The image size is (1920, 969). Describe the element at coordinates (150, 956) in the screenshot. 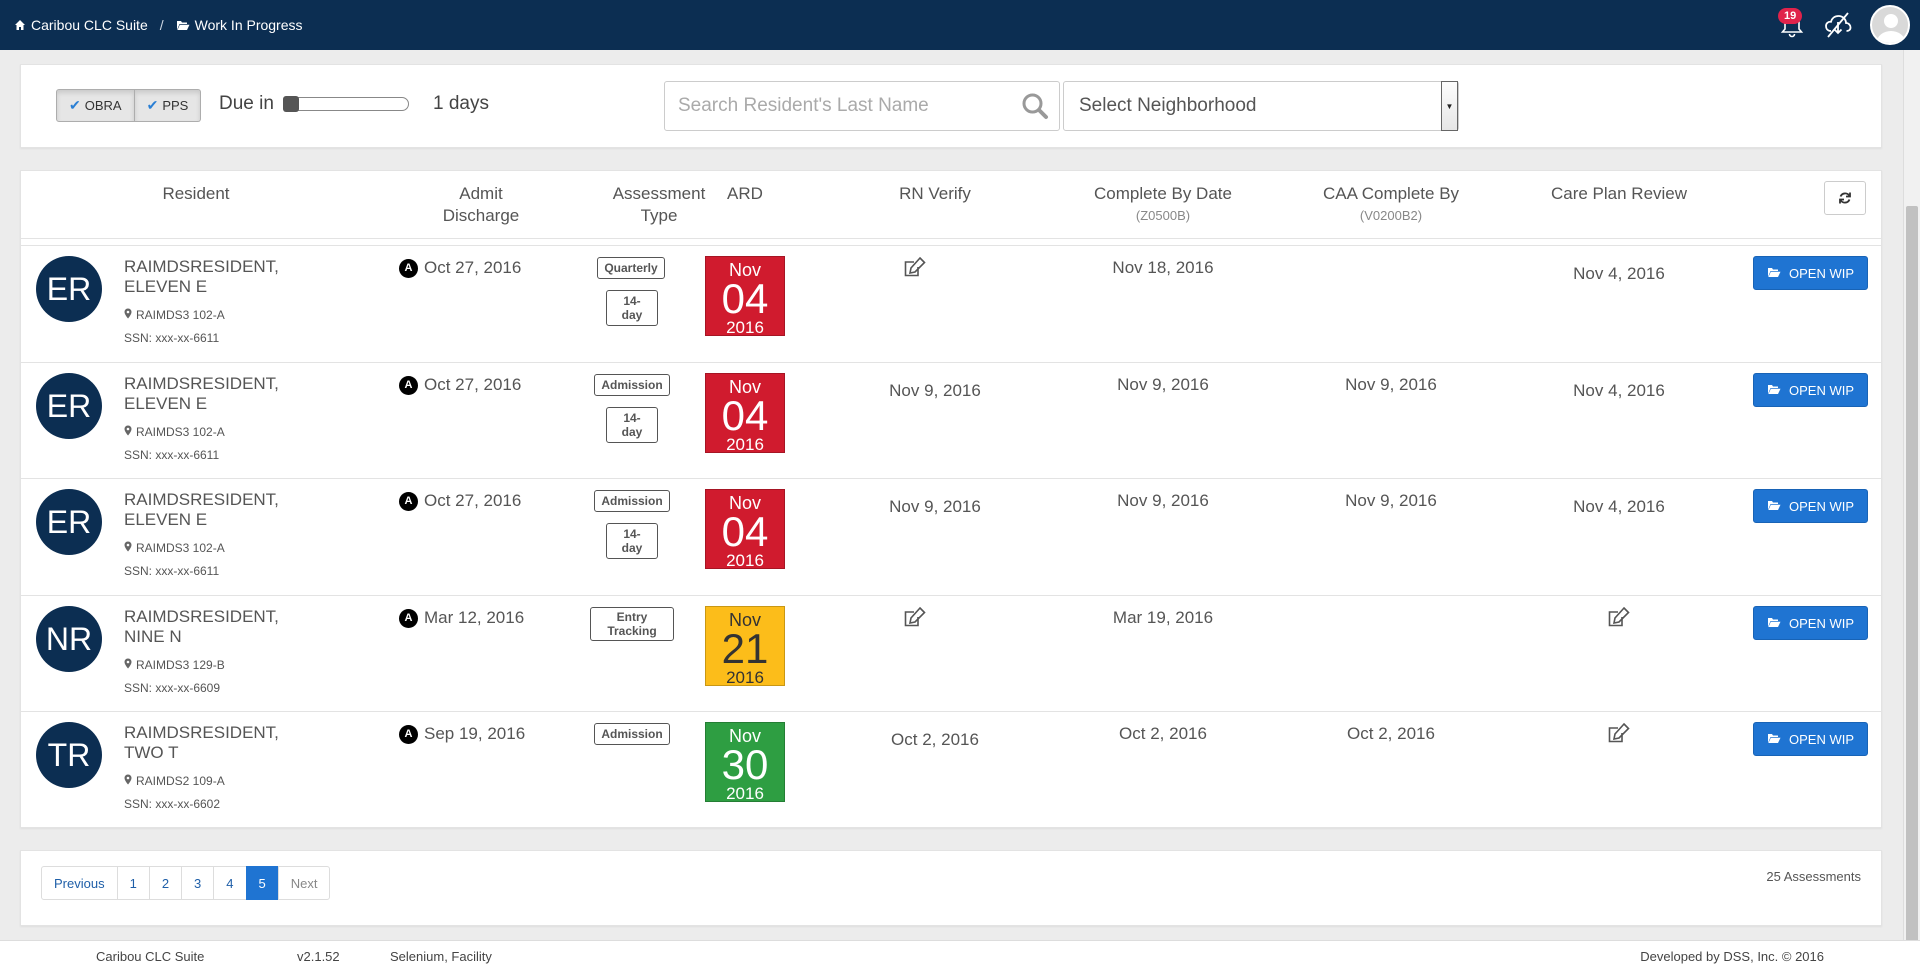

I see `footer-app-name: Caribou CLC Suite` at that location.